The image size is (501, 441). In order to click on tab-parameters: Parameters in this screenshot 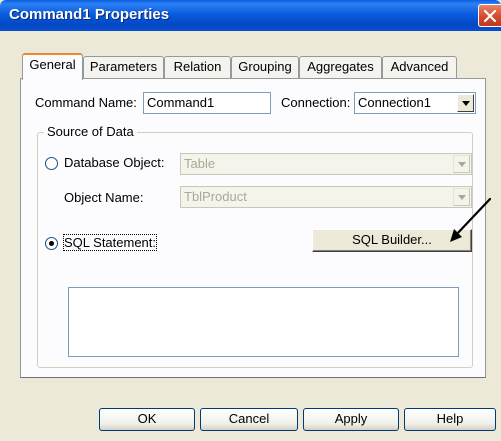, I will do `click(123, 67)`.